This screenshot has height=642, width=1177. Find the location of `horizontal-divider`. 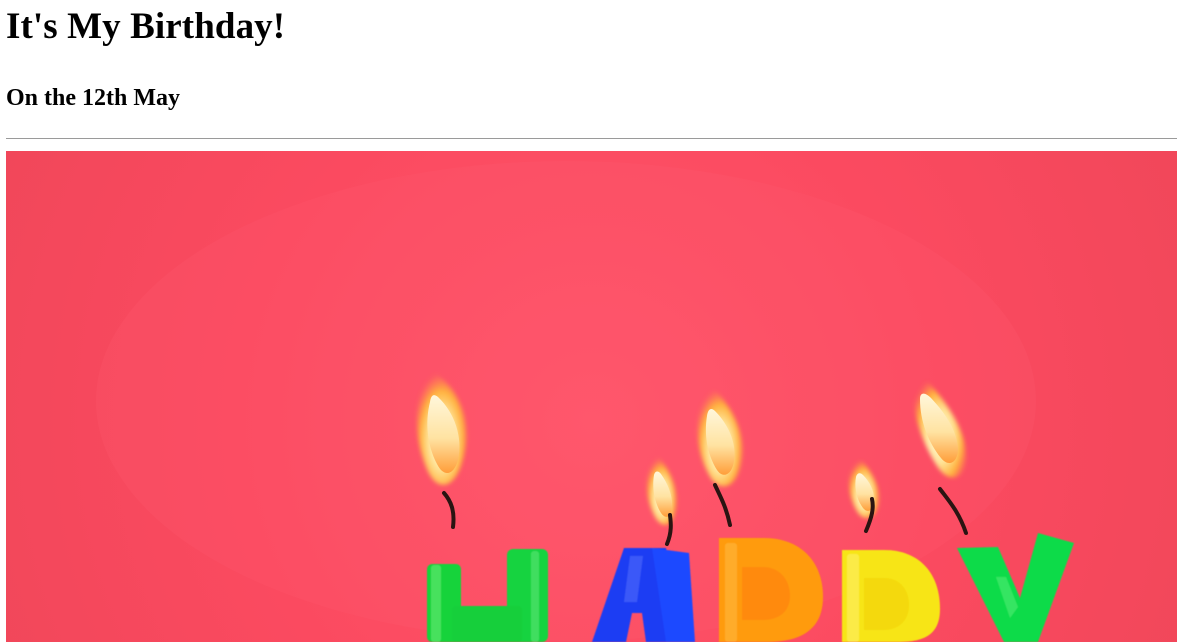

horizontal-divider is located at coordinates (591, 138).